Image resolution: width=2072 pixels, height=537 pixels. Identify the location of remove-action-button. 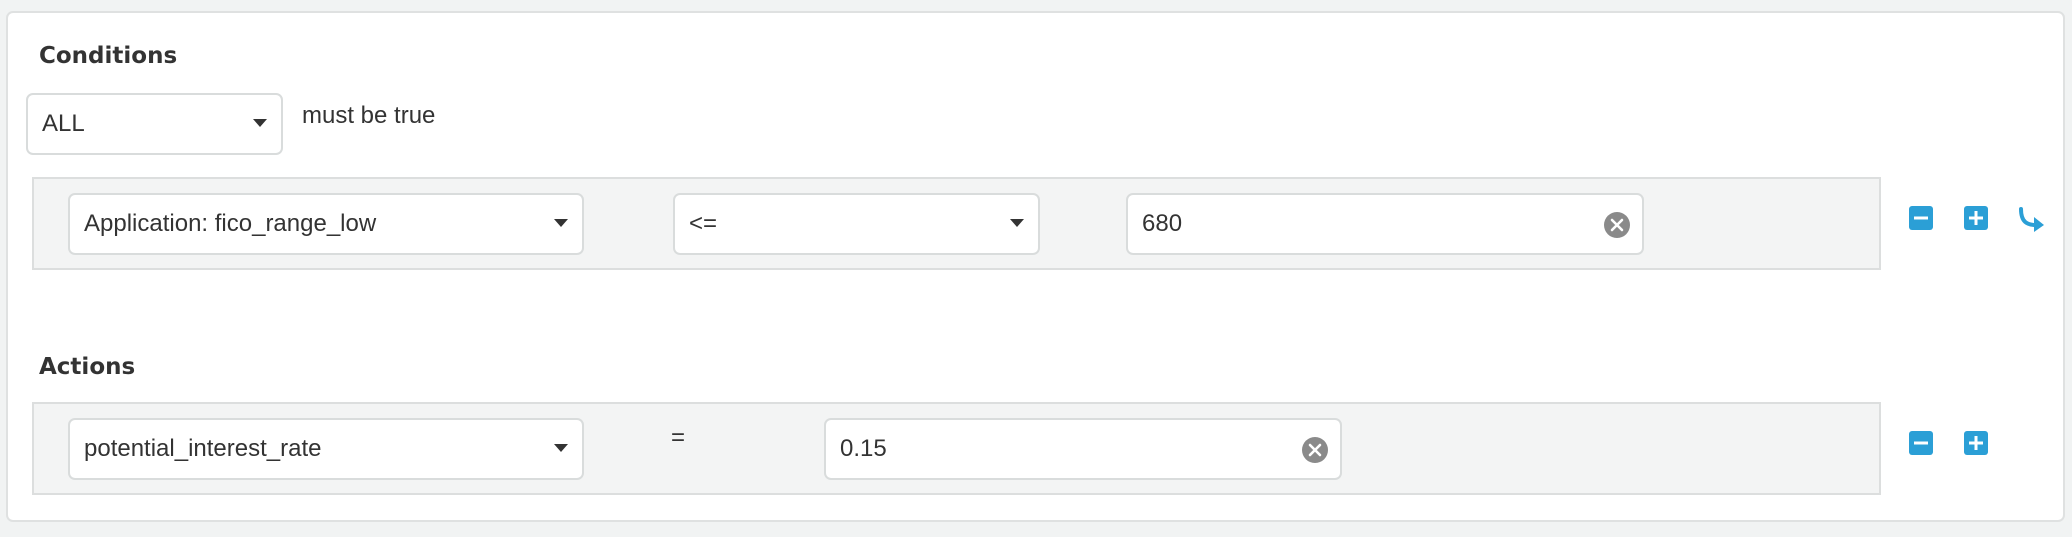
(1921, 443).